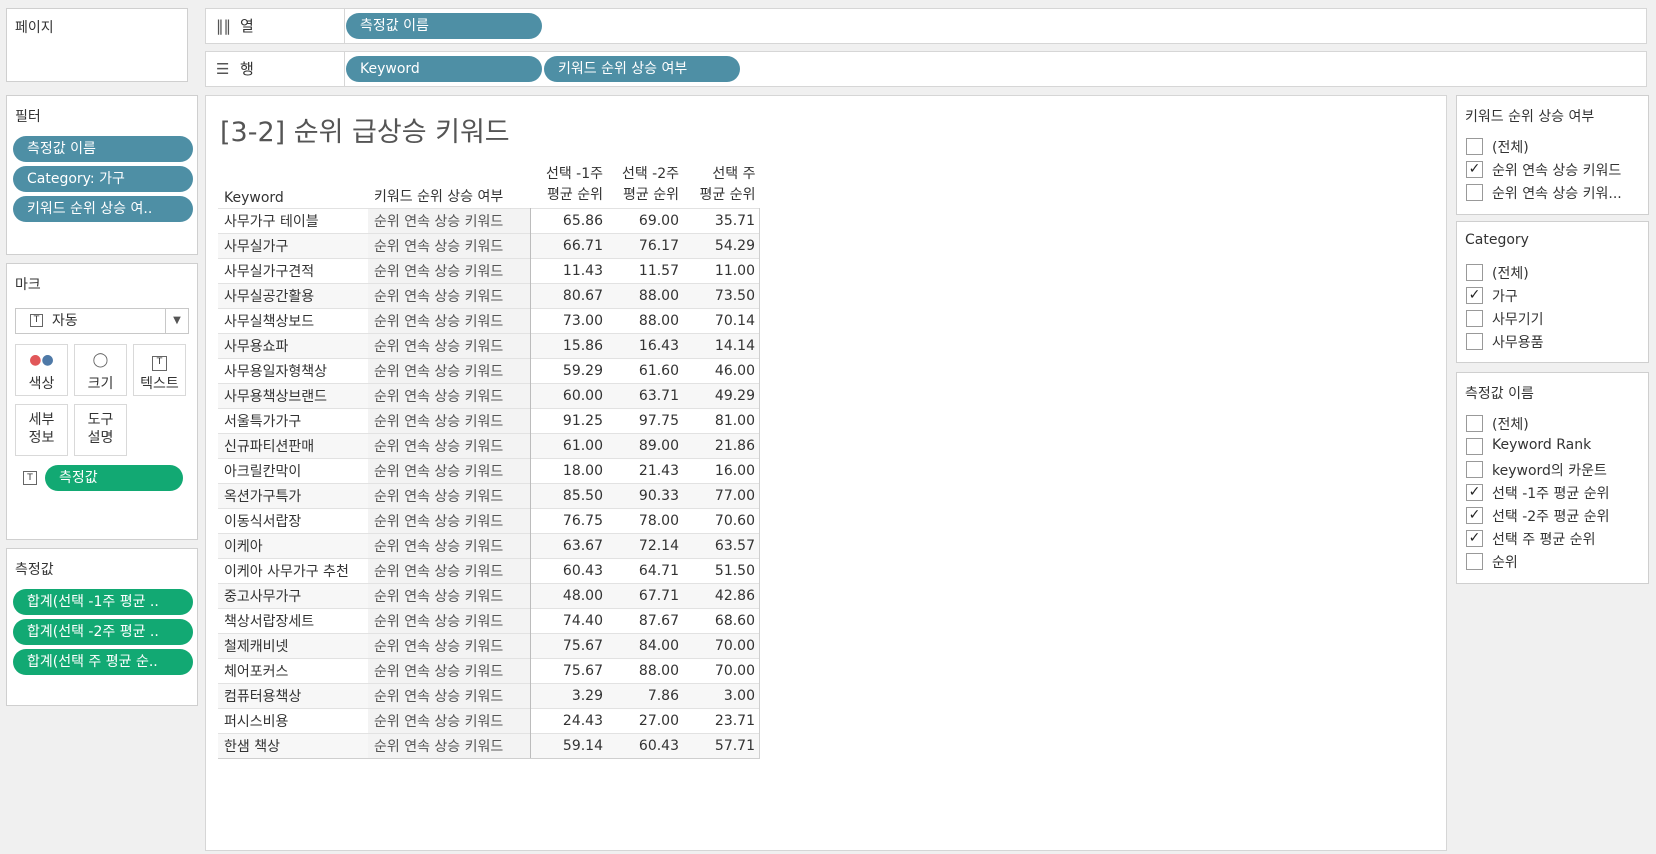  Describe the element at coordinates (34, 570) in the screenshot. I see `measure-values-title: 측정값` at that location.